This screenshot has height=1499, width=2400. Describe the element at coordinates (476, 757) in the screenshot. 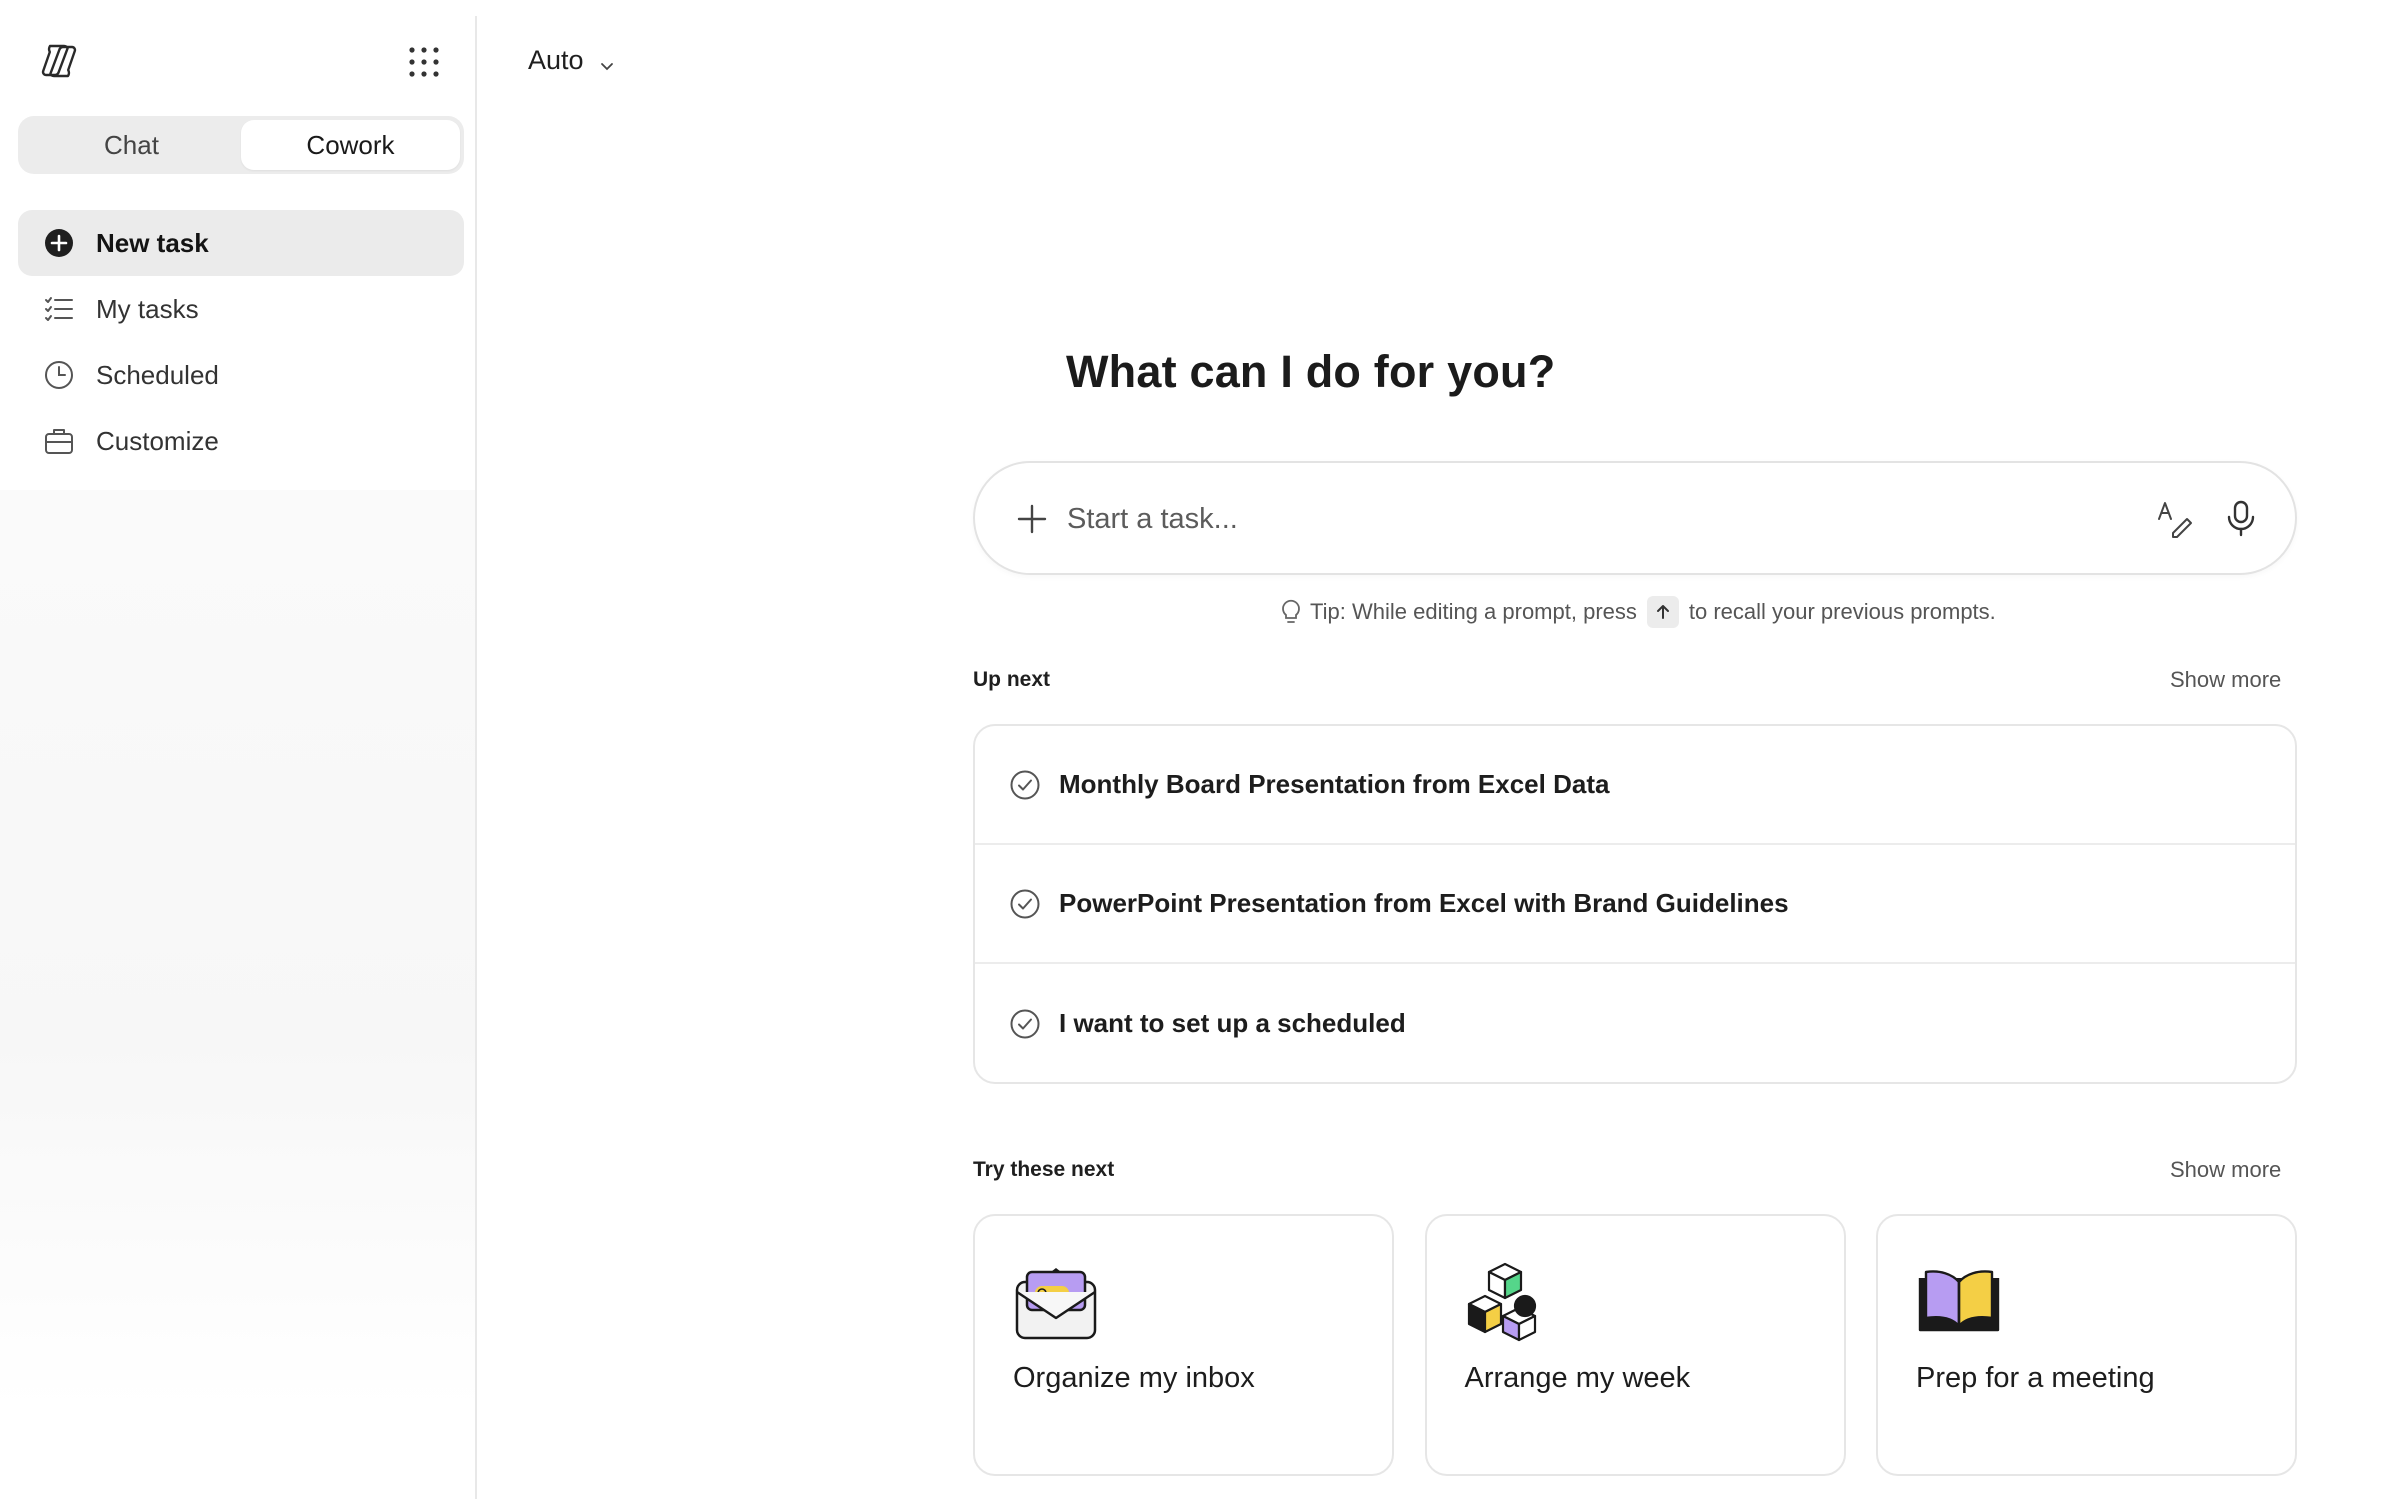

I see `sidebar-divider` at that location.